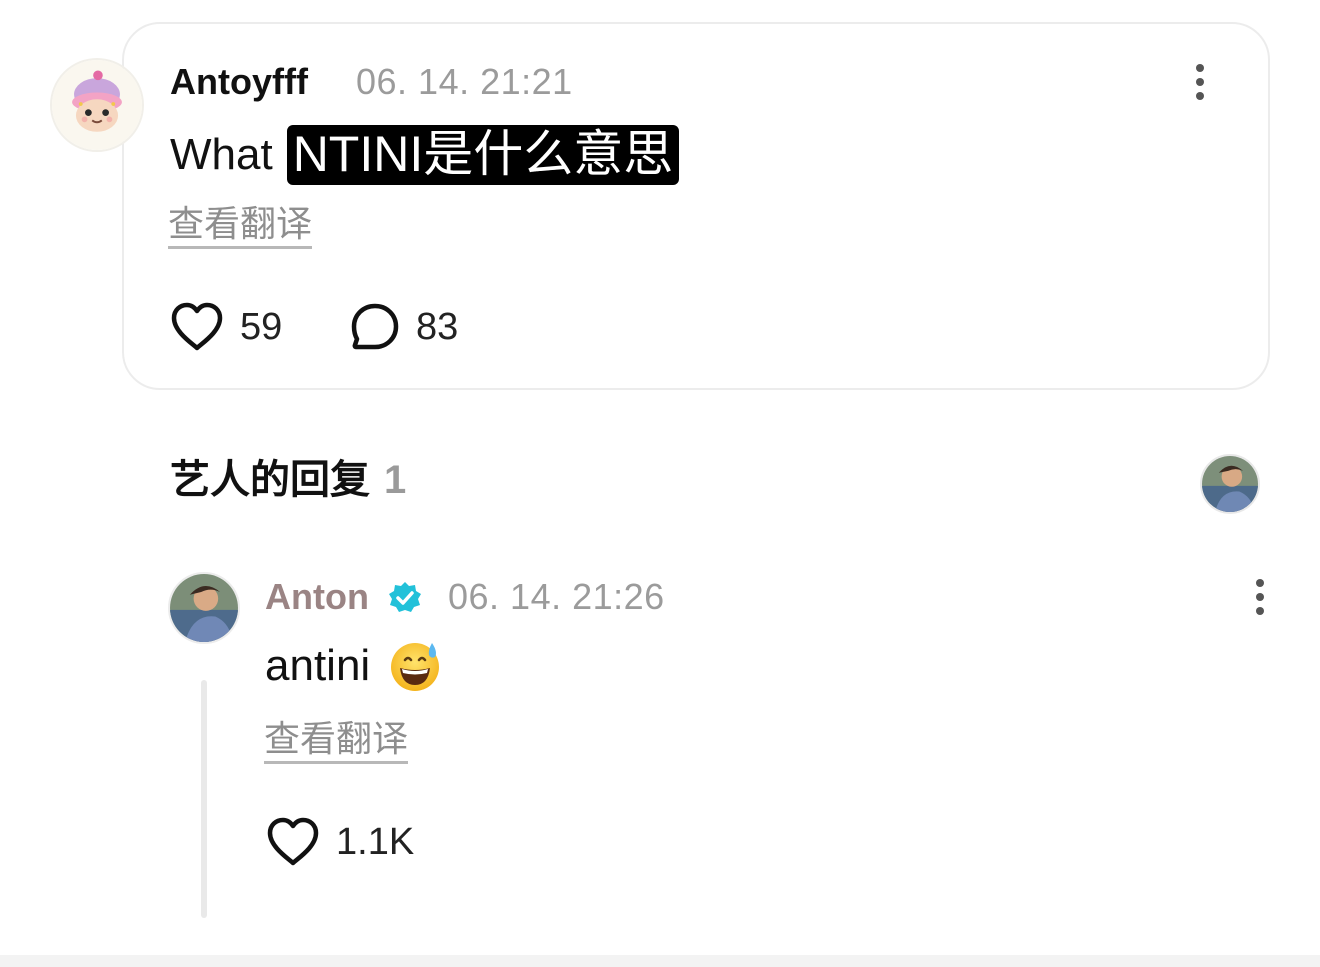 The width and height of the screenshot is (1320, 967). Describe the element at coordinates (415, 667) in the screenshot. I see `grinning-face-with-sweat-emoji` at that location.